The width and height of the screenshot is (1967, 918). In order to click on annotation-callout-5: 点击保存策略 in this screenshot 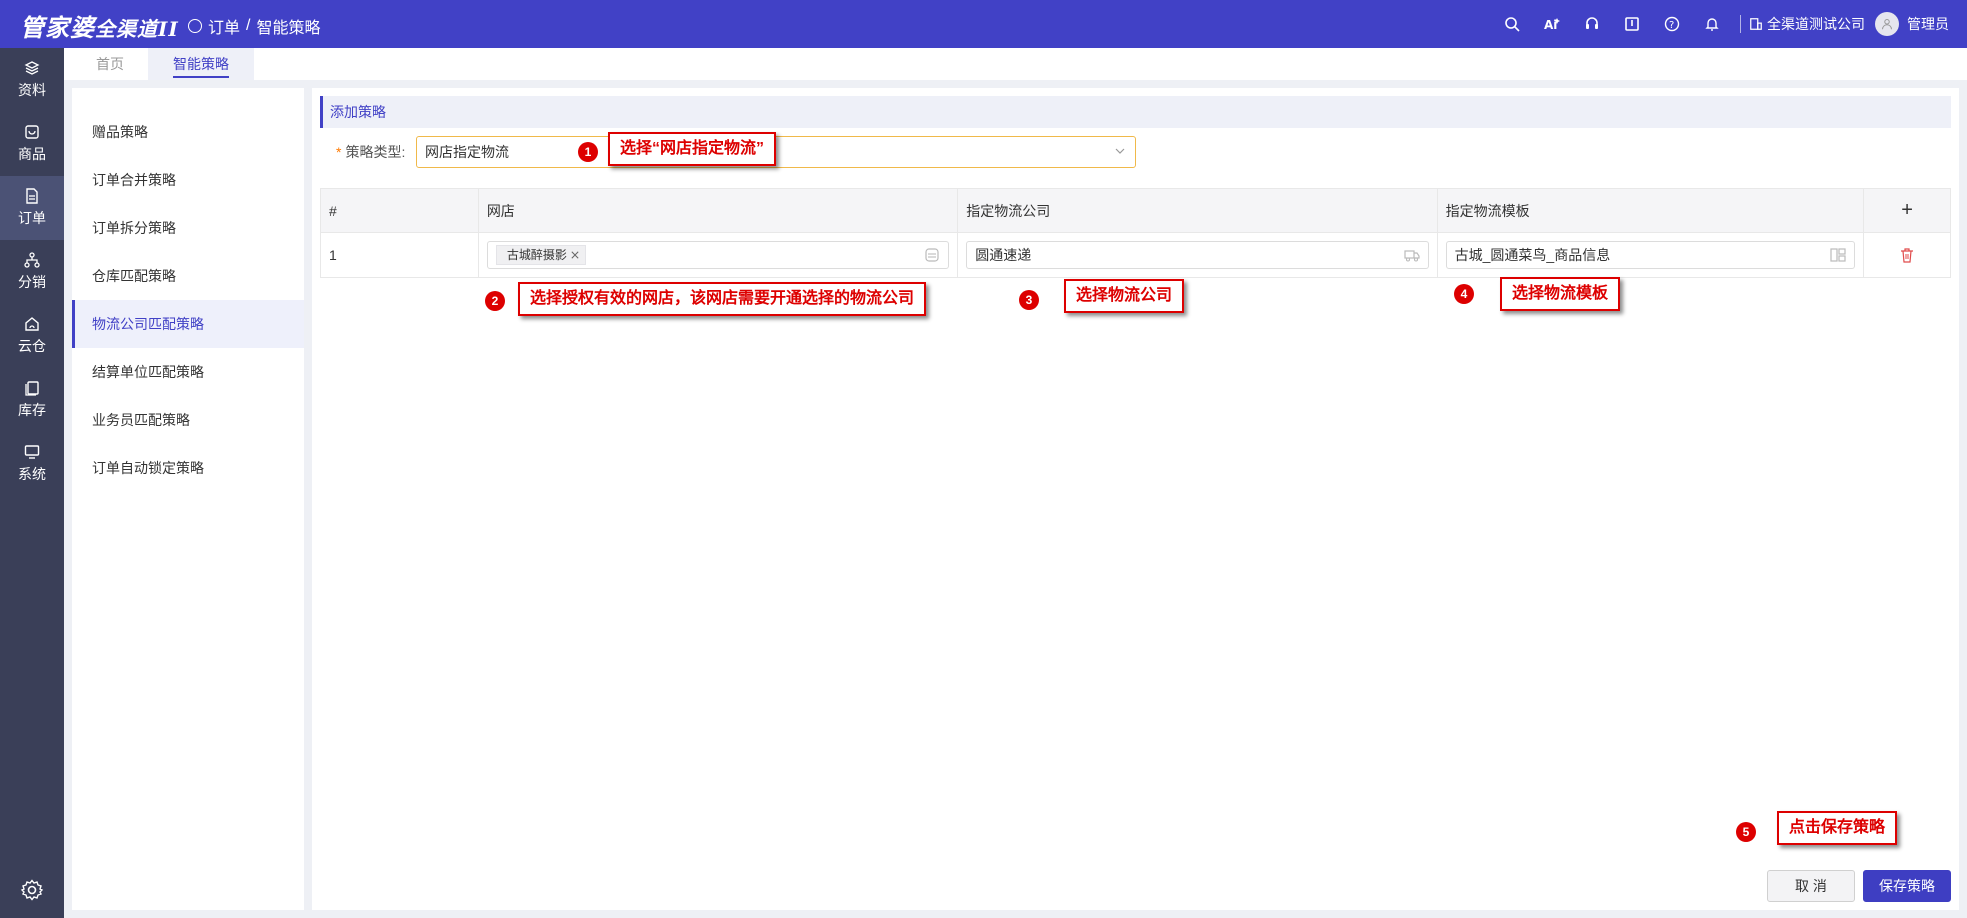, I will do `click(1837, 828)`.